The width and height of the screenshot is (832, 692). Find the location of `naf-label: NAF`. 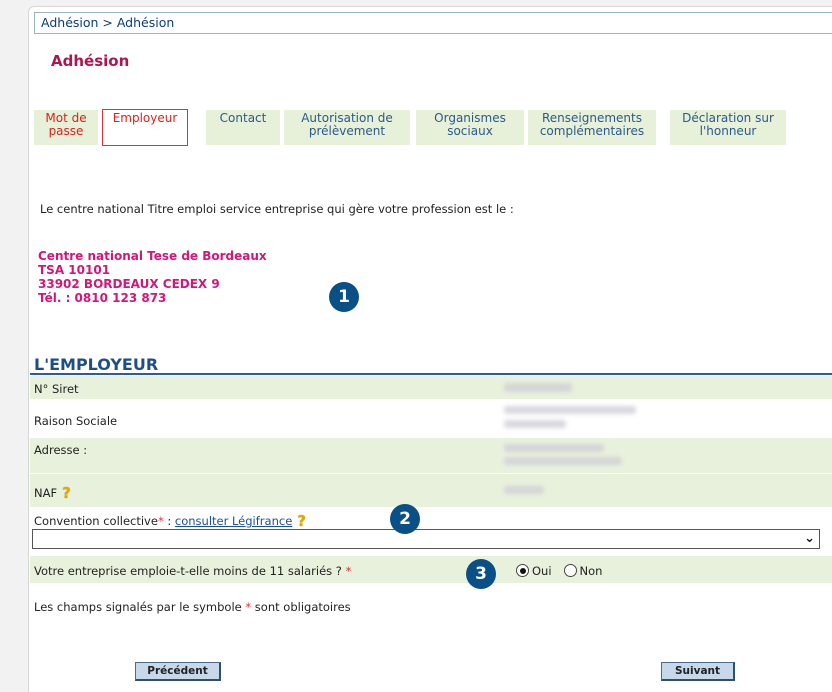

naf-label: NAF is located at coordinates (46, 493).